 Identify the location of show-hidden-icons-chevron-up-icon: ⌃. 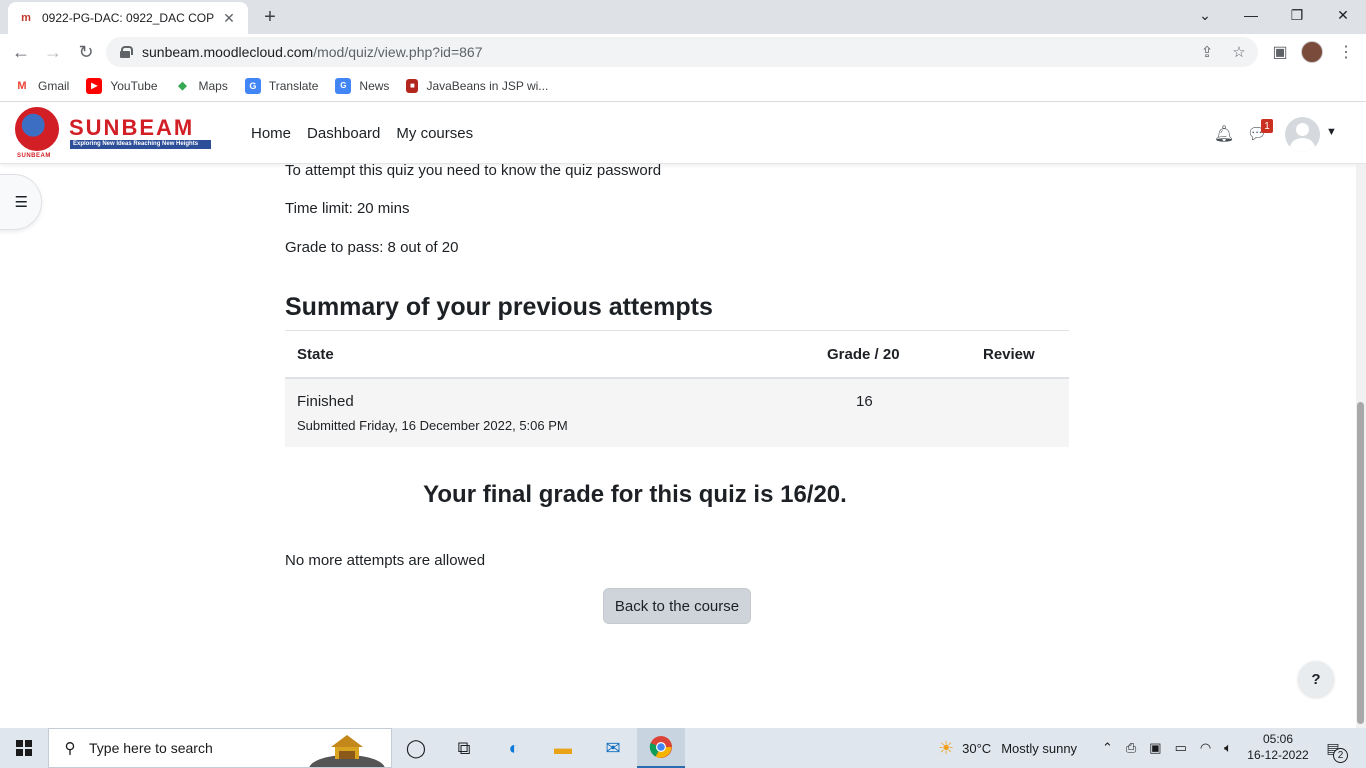
(1107, 748).